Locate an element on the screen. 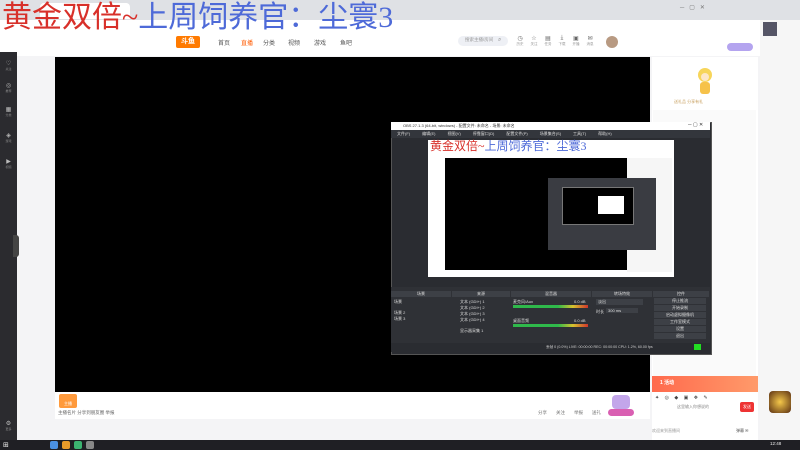 The image size is (800, 450). menu-docks: 停靠窗口(D) is located at coordinates (484, 133).